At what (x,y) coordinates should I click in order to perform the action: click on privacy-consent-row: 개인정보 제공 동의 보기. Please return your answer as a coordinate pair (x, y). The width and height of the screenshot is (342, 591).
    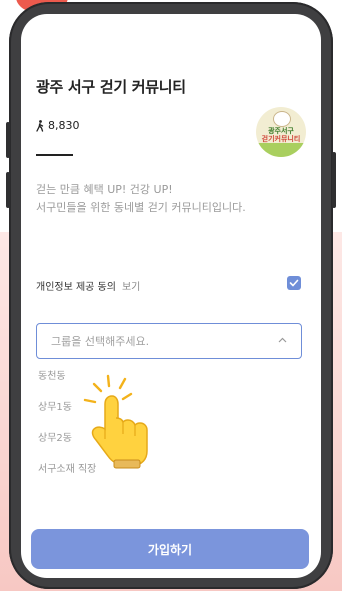
    Looking at the image, I should click on (173, 285).